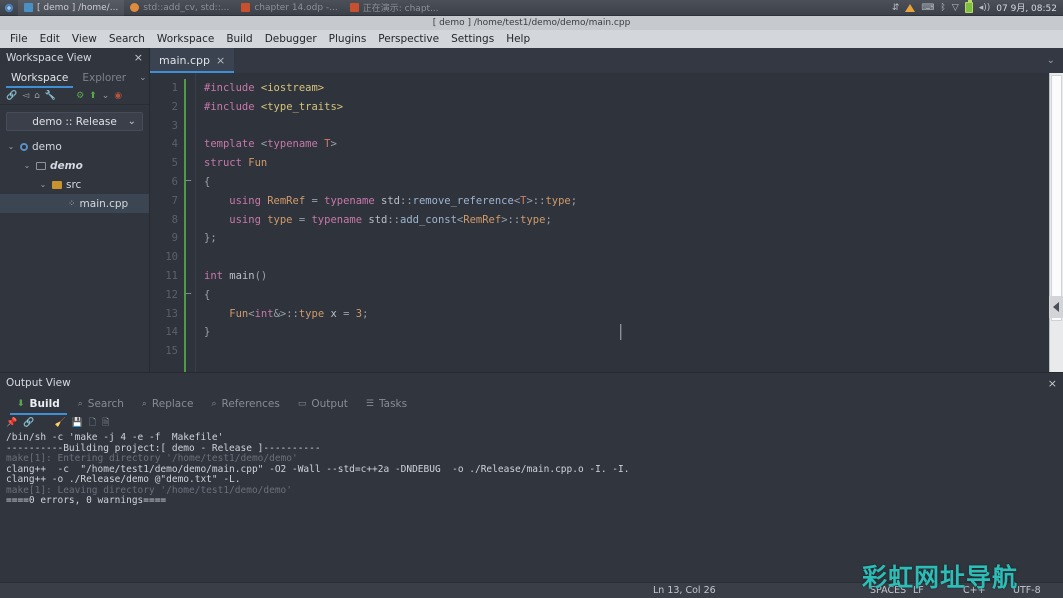  I want to click on menu-item-edit: Edit, so click(50, 39).